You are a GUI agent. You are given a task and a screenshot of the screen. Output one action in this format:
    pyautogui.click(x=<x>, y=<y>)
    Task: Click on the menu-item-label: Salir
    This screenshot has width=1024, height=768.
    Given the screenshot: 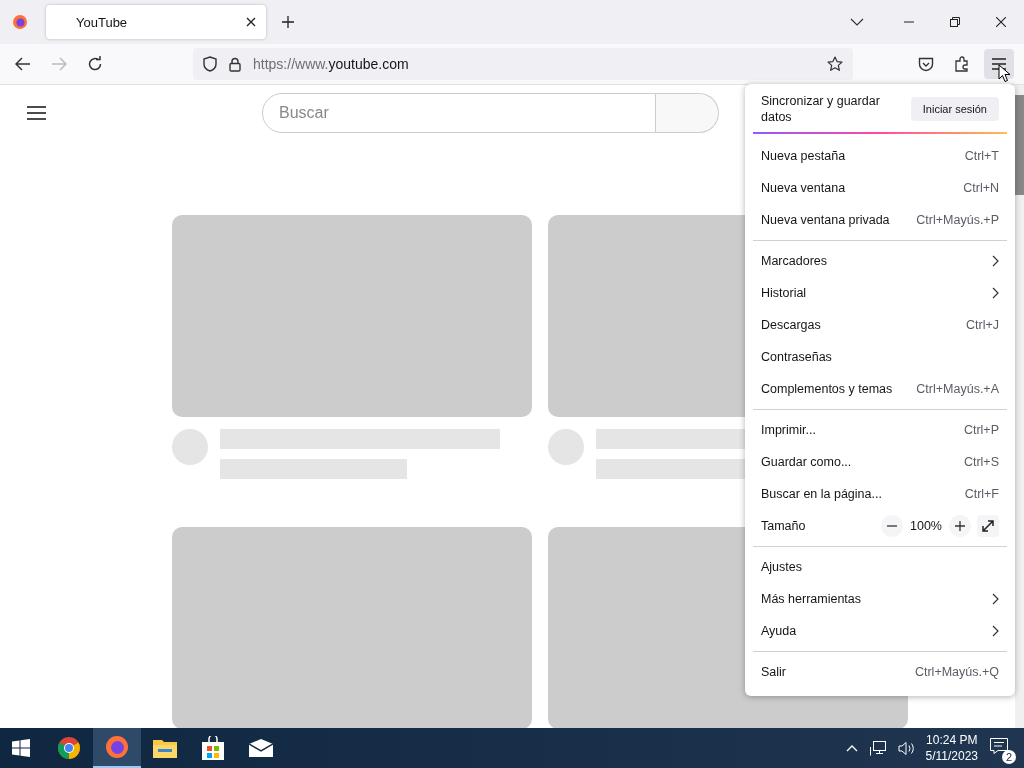 What is the action you would take?
    pyautogui.click(x=773, y=672)
    